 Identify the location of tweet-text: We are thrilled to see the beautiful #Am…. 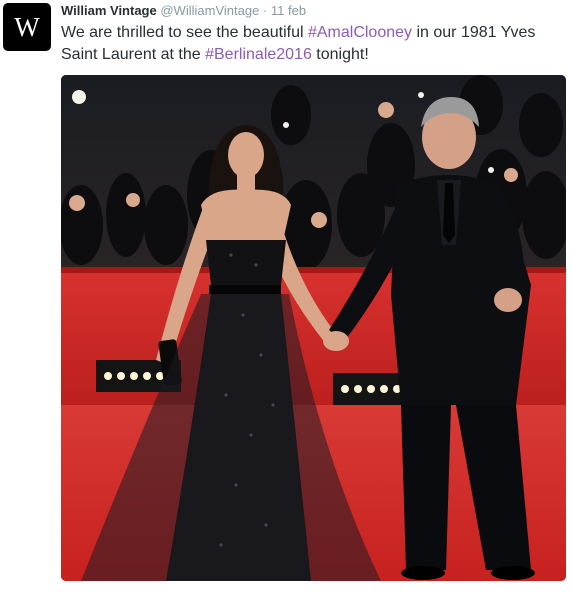
(311, 44).